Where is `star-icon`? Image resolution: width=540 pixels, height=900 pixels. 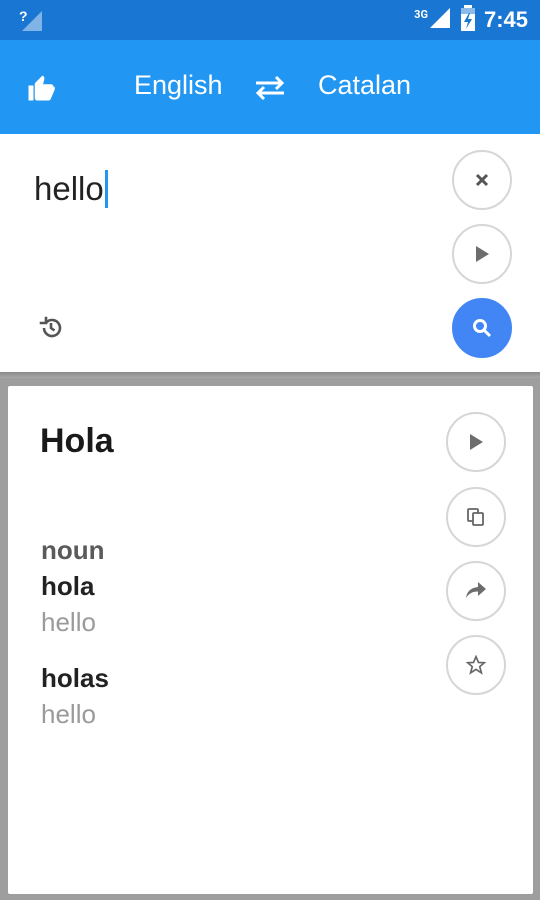 star-icon is located at coordinates (476, 665).